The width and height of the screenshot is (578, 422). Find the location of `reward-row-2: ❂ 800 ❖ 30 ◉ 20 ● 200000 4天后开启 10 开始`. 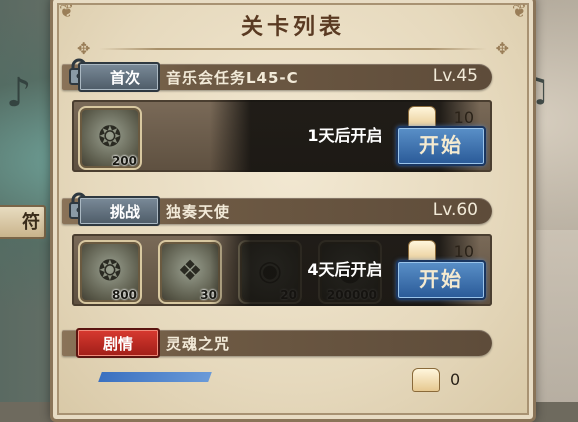

reward-row-2: ❂ 800 ❖ 30 ◉ 20 ● 200000 4天后开启 10 开始 is located at coordinates (282, 270).